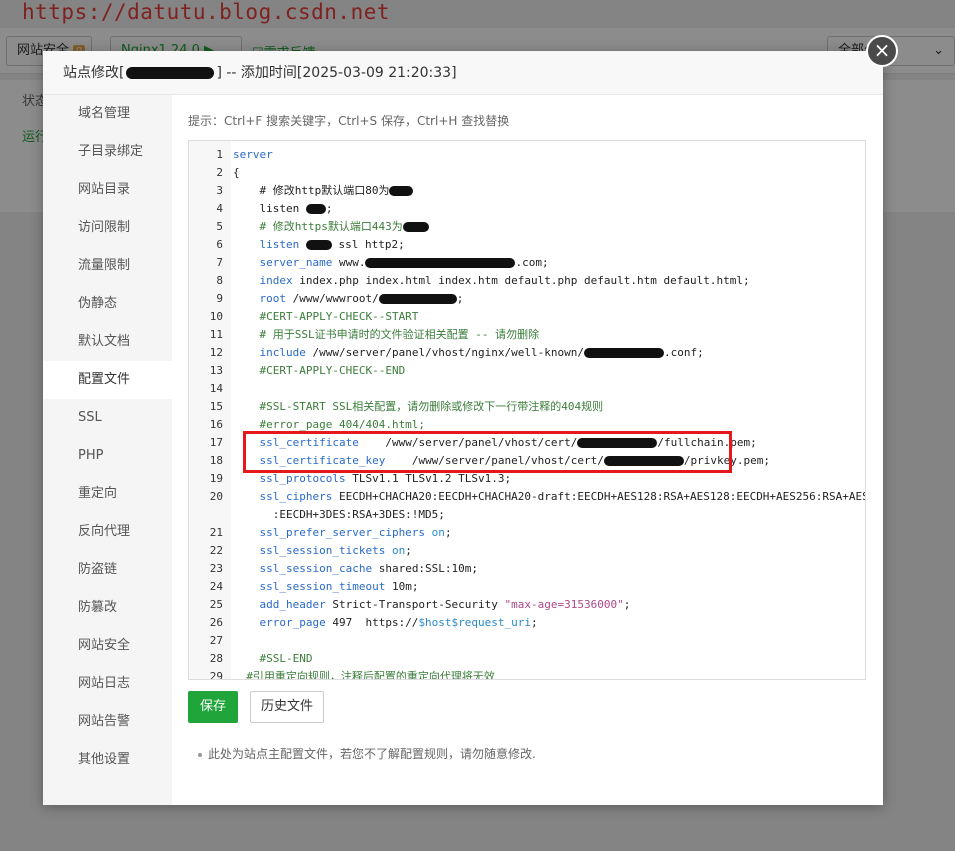 The height and width of the screenshot is (851, 955). Describe the element at coordinates (527, 515) in the screenshot. I see `code-line: :EECDH+3DES:RSA+3DES:!MD5;` at that location.